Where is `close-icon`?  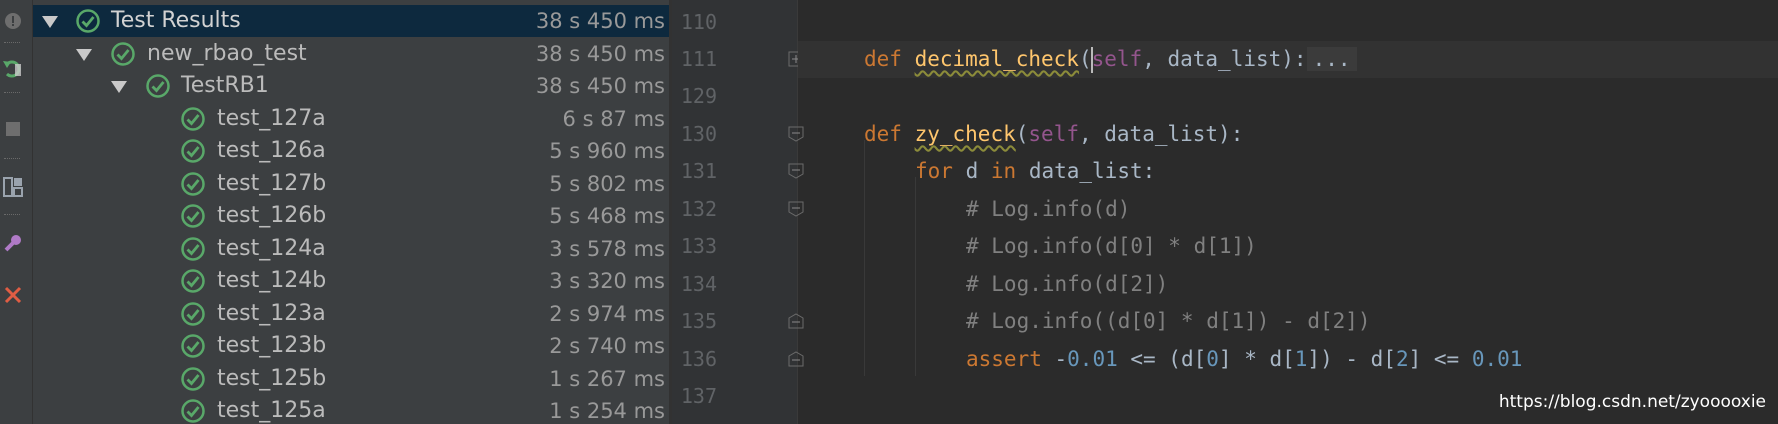 close-icon is located at coordinates (13, 295).